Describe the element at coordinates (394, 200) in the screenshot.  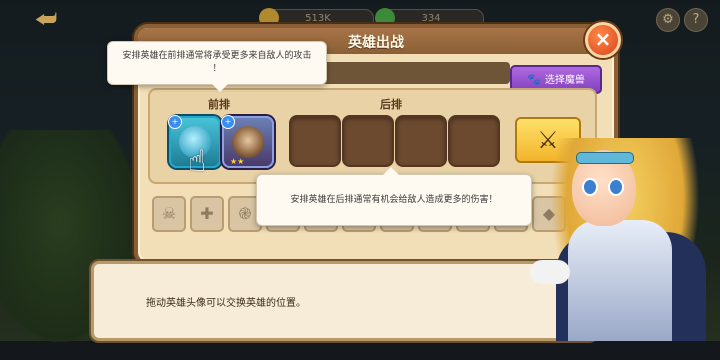
I see `back-row-tooltip-text: 安排英雄在后排通常有机会给敌人造成更多的伤害！` at that location.